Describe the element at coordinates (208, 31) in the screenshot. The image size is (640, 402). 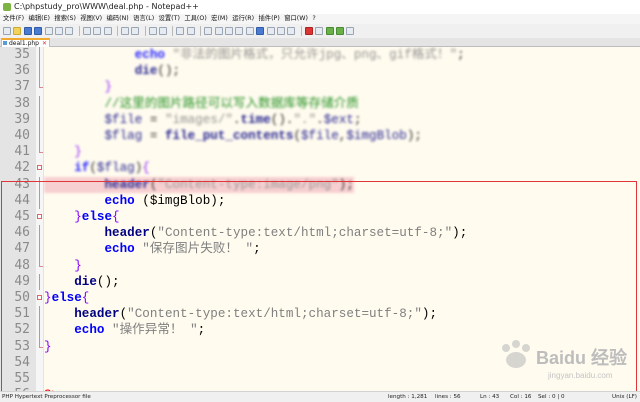
I see `sync-vertical-icon` at that location.